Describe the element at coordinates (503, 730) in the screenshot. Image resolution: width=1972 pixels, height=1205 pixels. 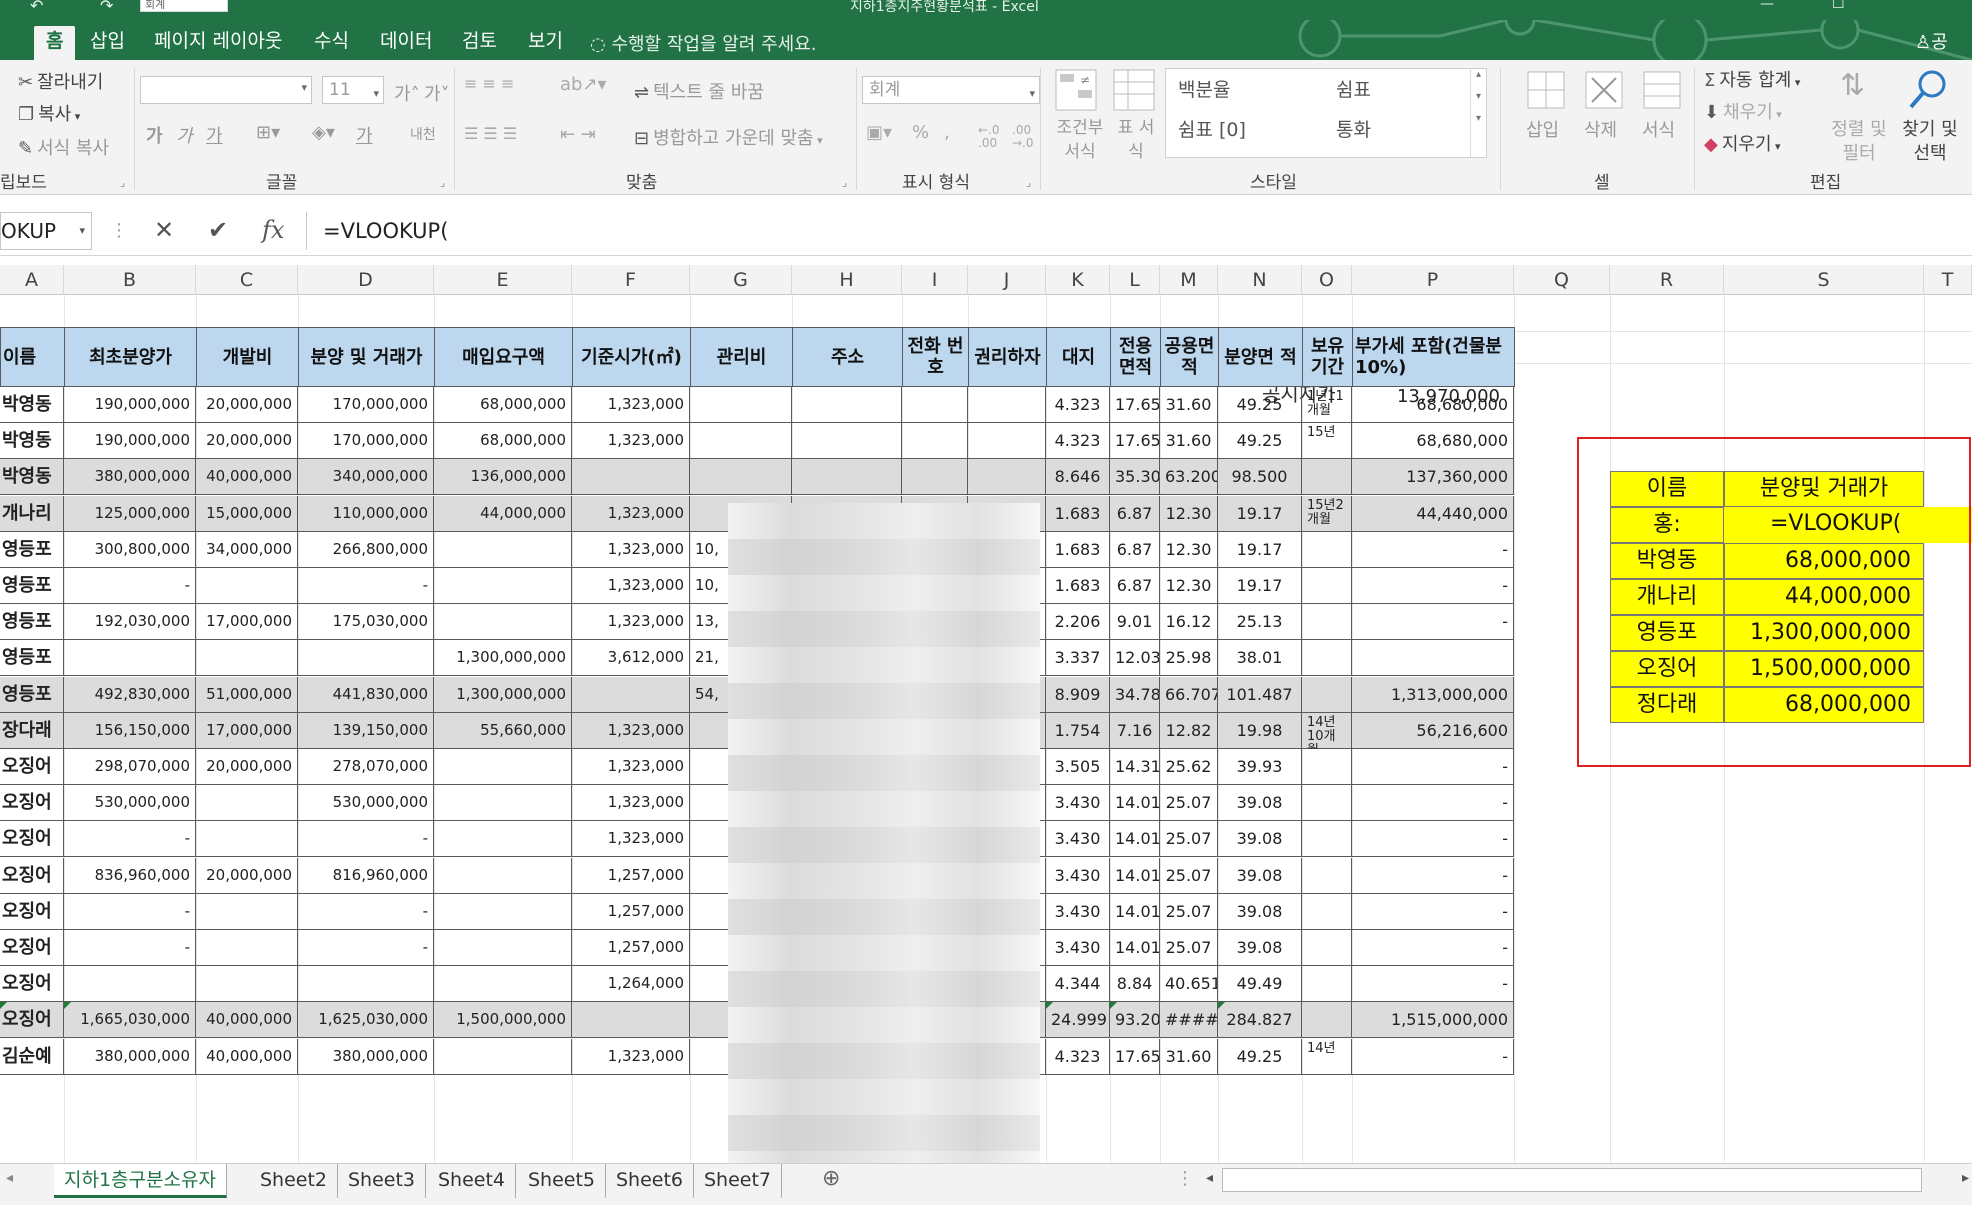
I see `table-cell: 55,660,000` at that location.